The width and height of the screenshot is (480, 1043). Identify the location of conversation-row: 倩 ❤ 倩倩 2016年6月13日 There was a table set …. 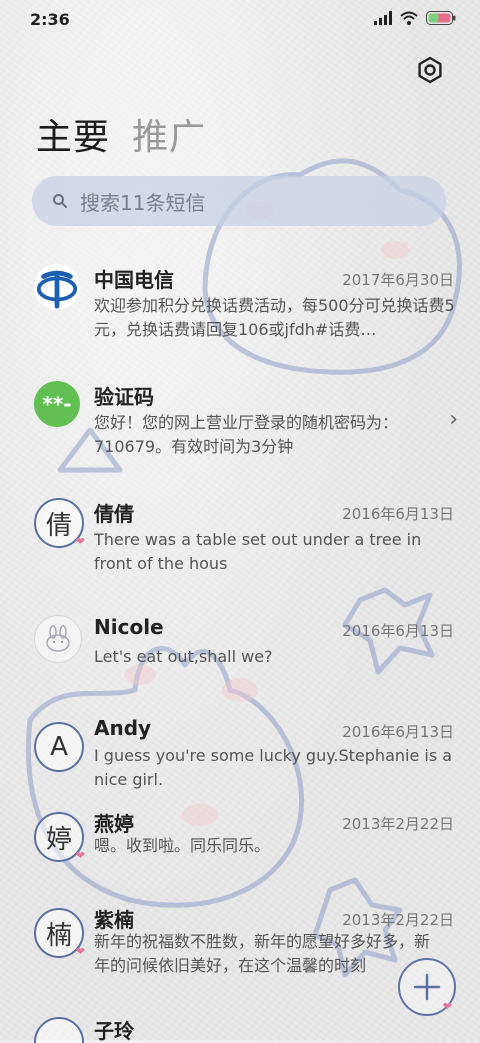
(240, 542).